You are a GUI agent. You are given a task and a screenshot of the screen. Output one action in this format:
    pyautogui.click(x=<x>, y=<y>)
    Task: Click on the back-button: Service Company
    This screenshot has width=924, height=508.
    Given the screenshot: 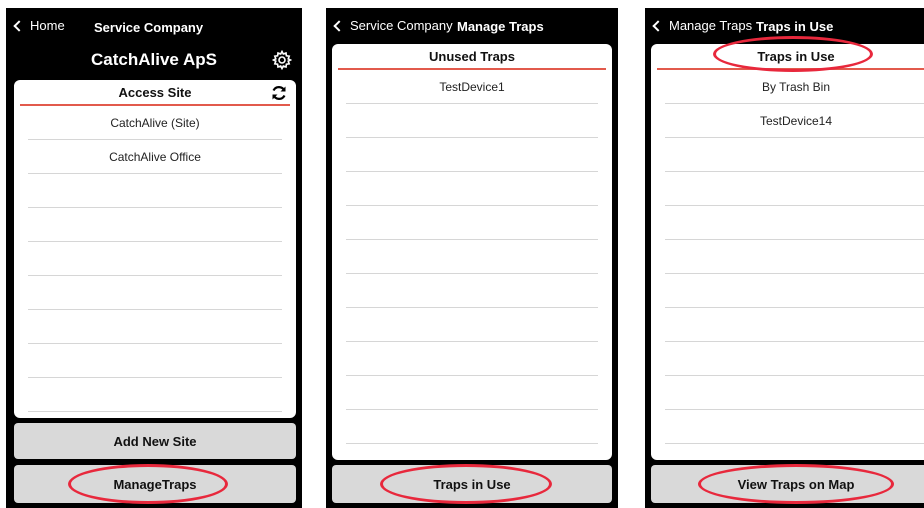 What is the action you would take?
    pyautogui.click(x=392, y=25)
    